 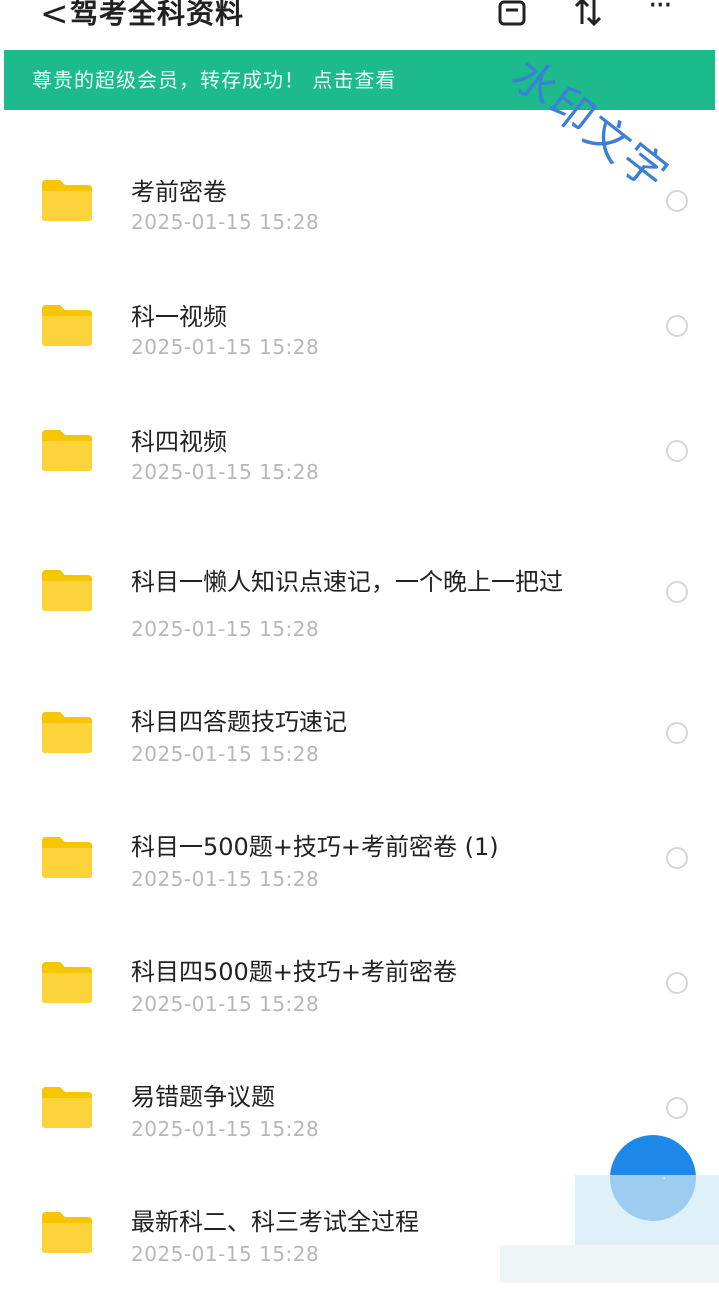 What do you see at coordinates (359, 345) in the screenshot?
I see `list-item: 科一视频 2025-01-15 15:28` at bounding box center [359, 345].